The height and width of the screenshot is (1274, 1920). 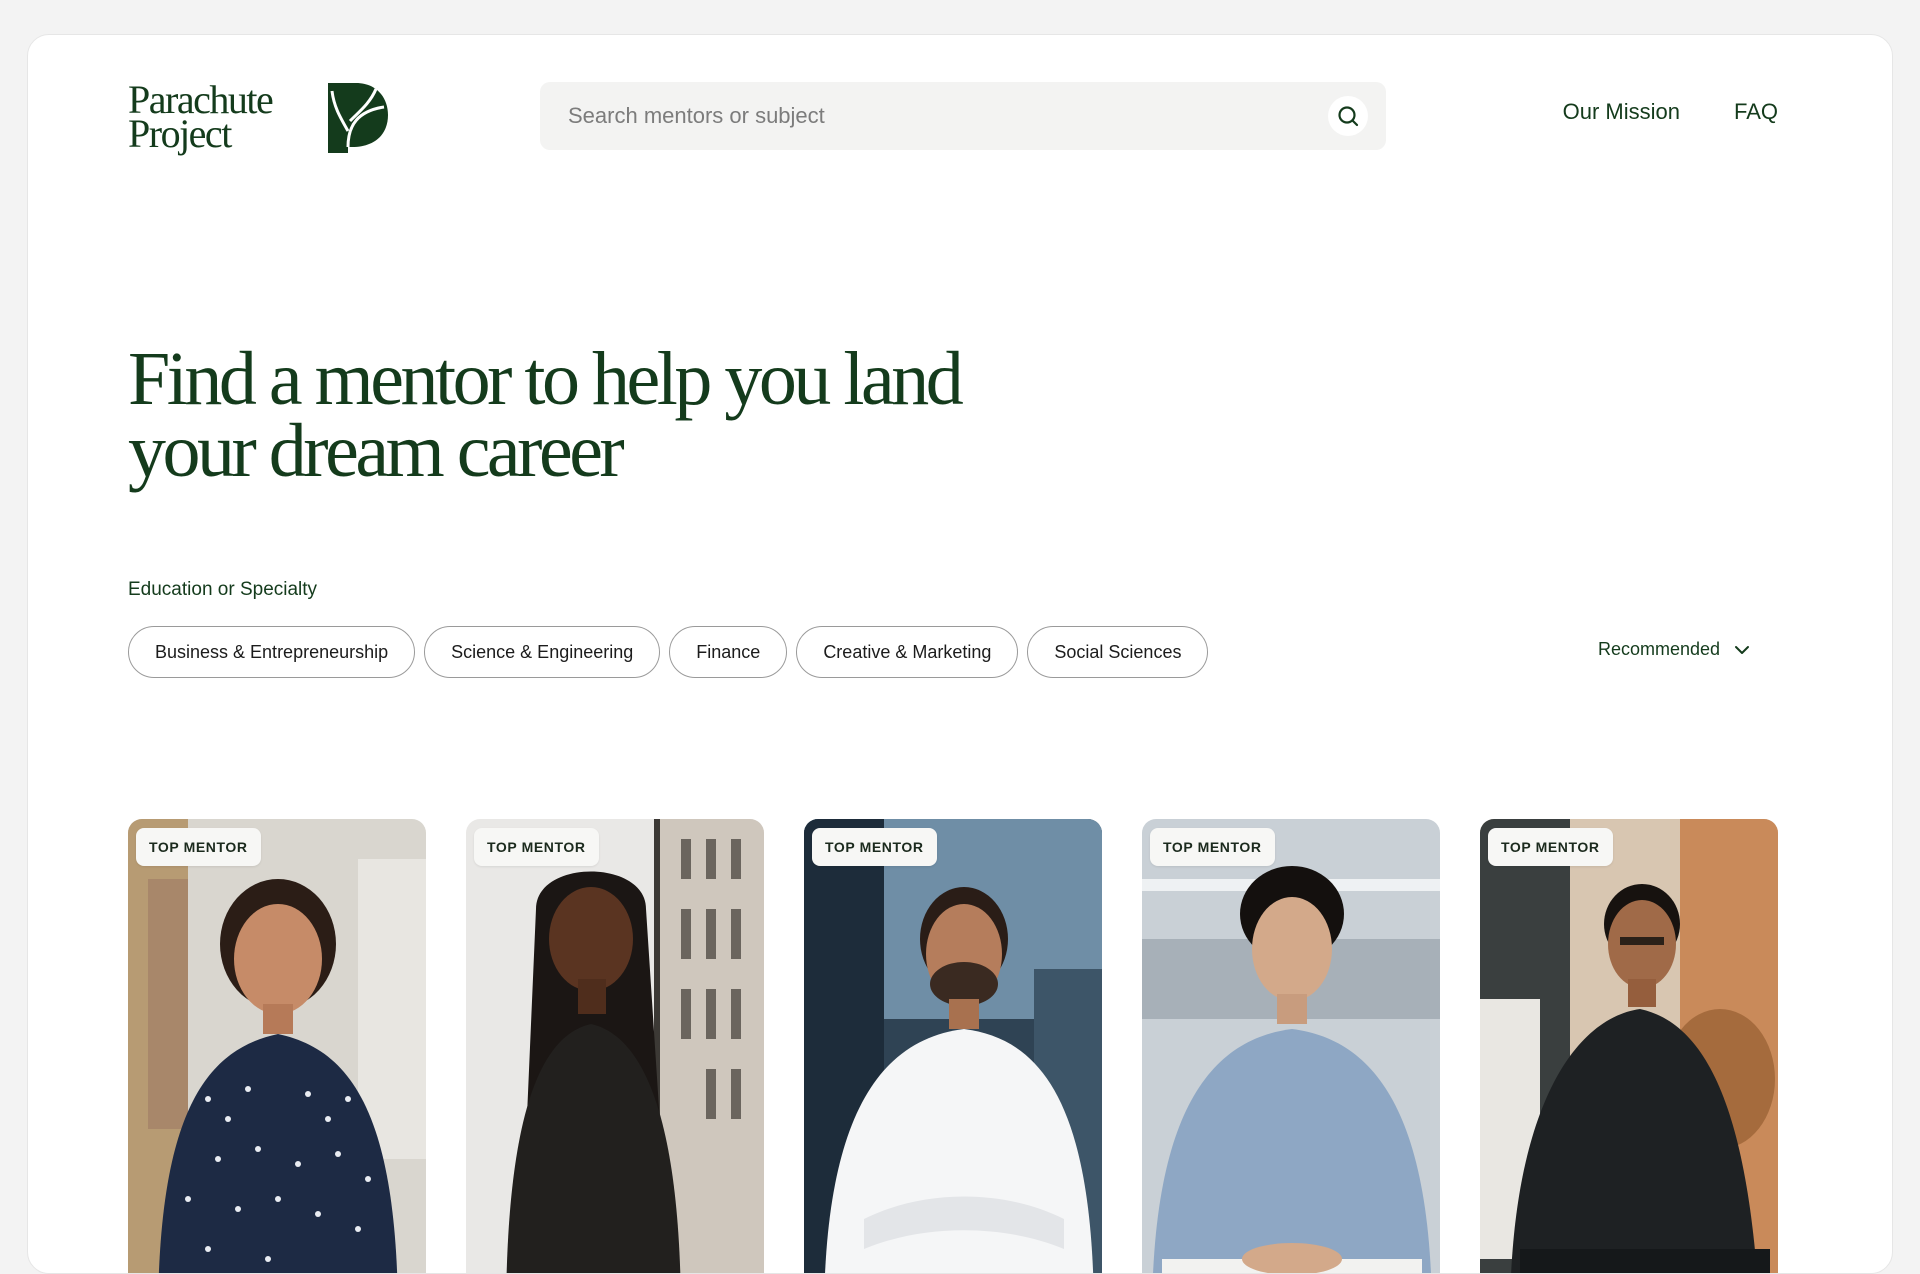 I want to click on nav-link-faq: FAQ, so click(x=1756, y=112).